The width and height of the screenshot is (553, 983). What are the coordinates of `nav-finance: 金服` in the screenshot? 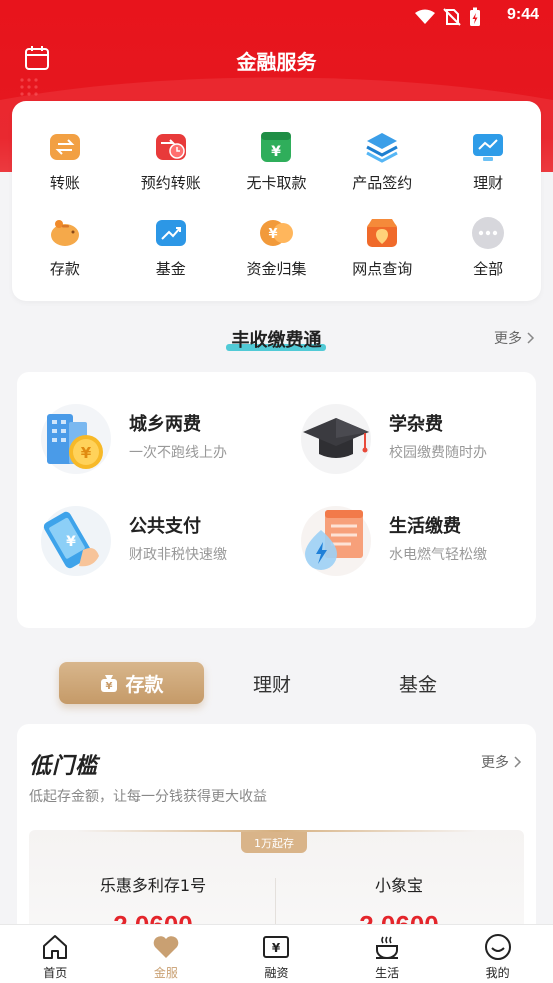 It's located at (166, 954).